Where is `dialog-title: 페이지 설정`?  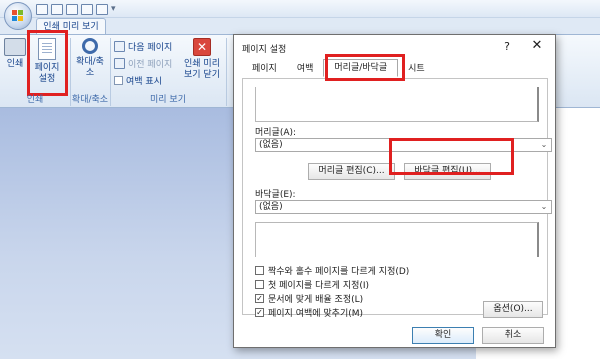
dialog-title: 페이지 설정 is located at coordinates (264, 50).